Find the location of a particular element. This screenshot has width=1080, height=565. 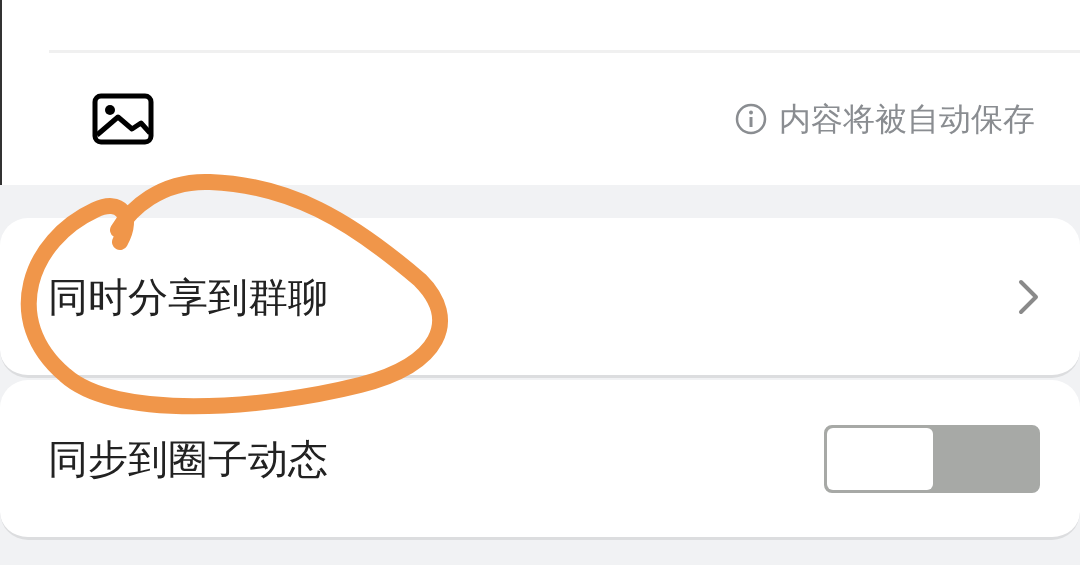

autosave-note: 内容将被自动保存 is located at coordinates (907, 119).